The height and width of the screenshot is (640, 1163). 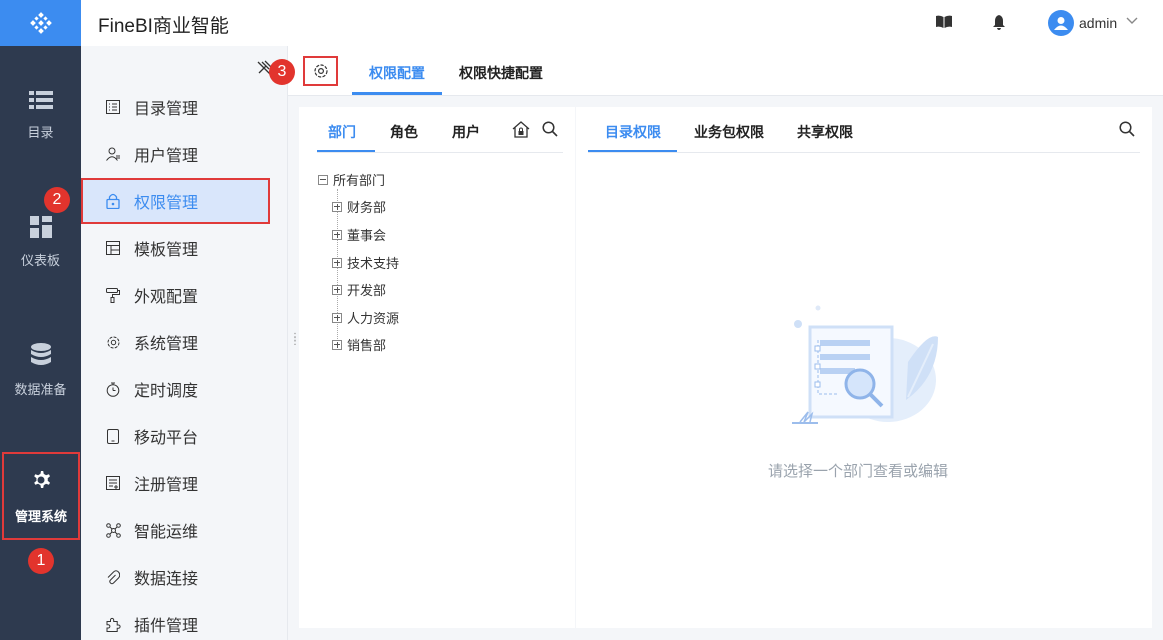 What do you see at coordinates (113, 154) in the screenshot?
I see `user-icon` at bounding box center [113, 154].